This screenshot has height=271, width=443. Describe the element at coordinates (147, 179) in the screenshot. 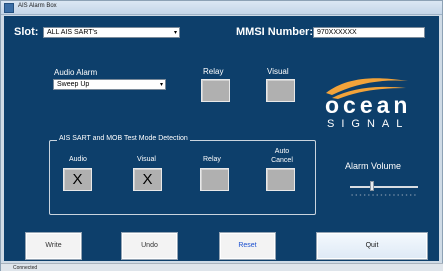

I see `test-visual-toggle: X` at that location.